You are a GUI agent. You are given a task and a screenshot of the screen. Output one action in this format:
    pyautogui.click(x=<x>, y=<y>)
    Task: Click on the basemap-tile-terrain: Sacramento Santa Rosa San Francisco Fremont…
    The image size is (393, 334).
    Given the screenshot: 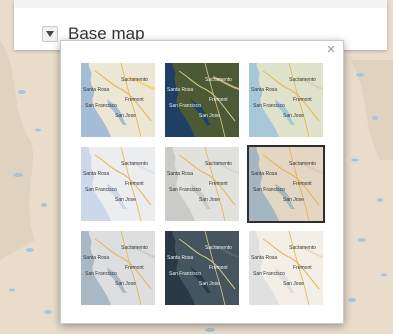 What is the action you would take?
    pyautogui.click(x=118, y=268)
    